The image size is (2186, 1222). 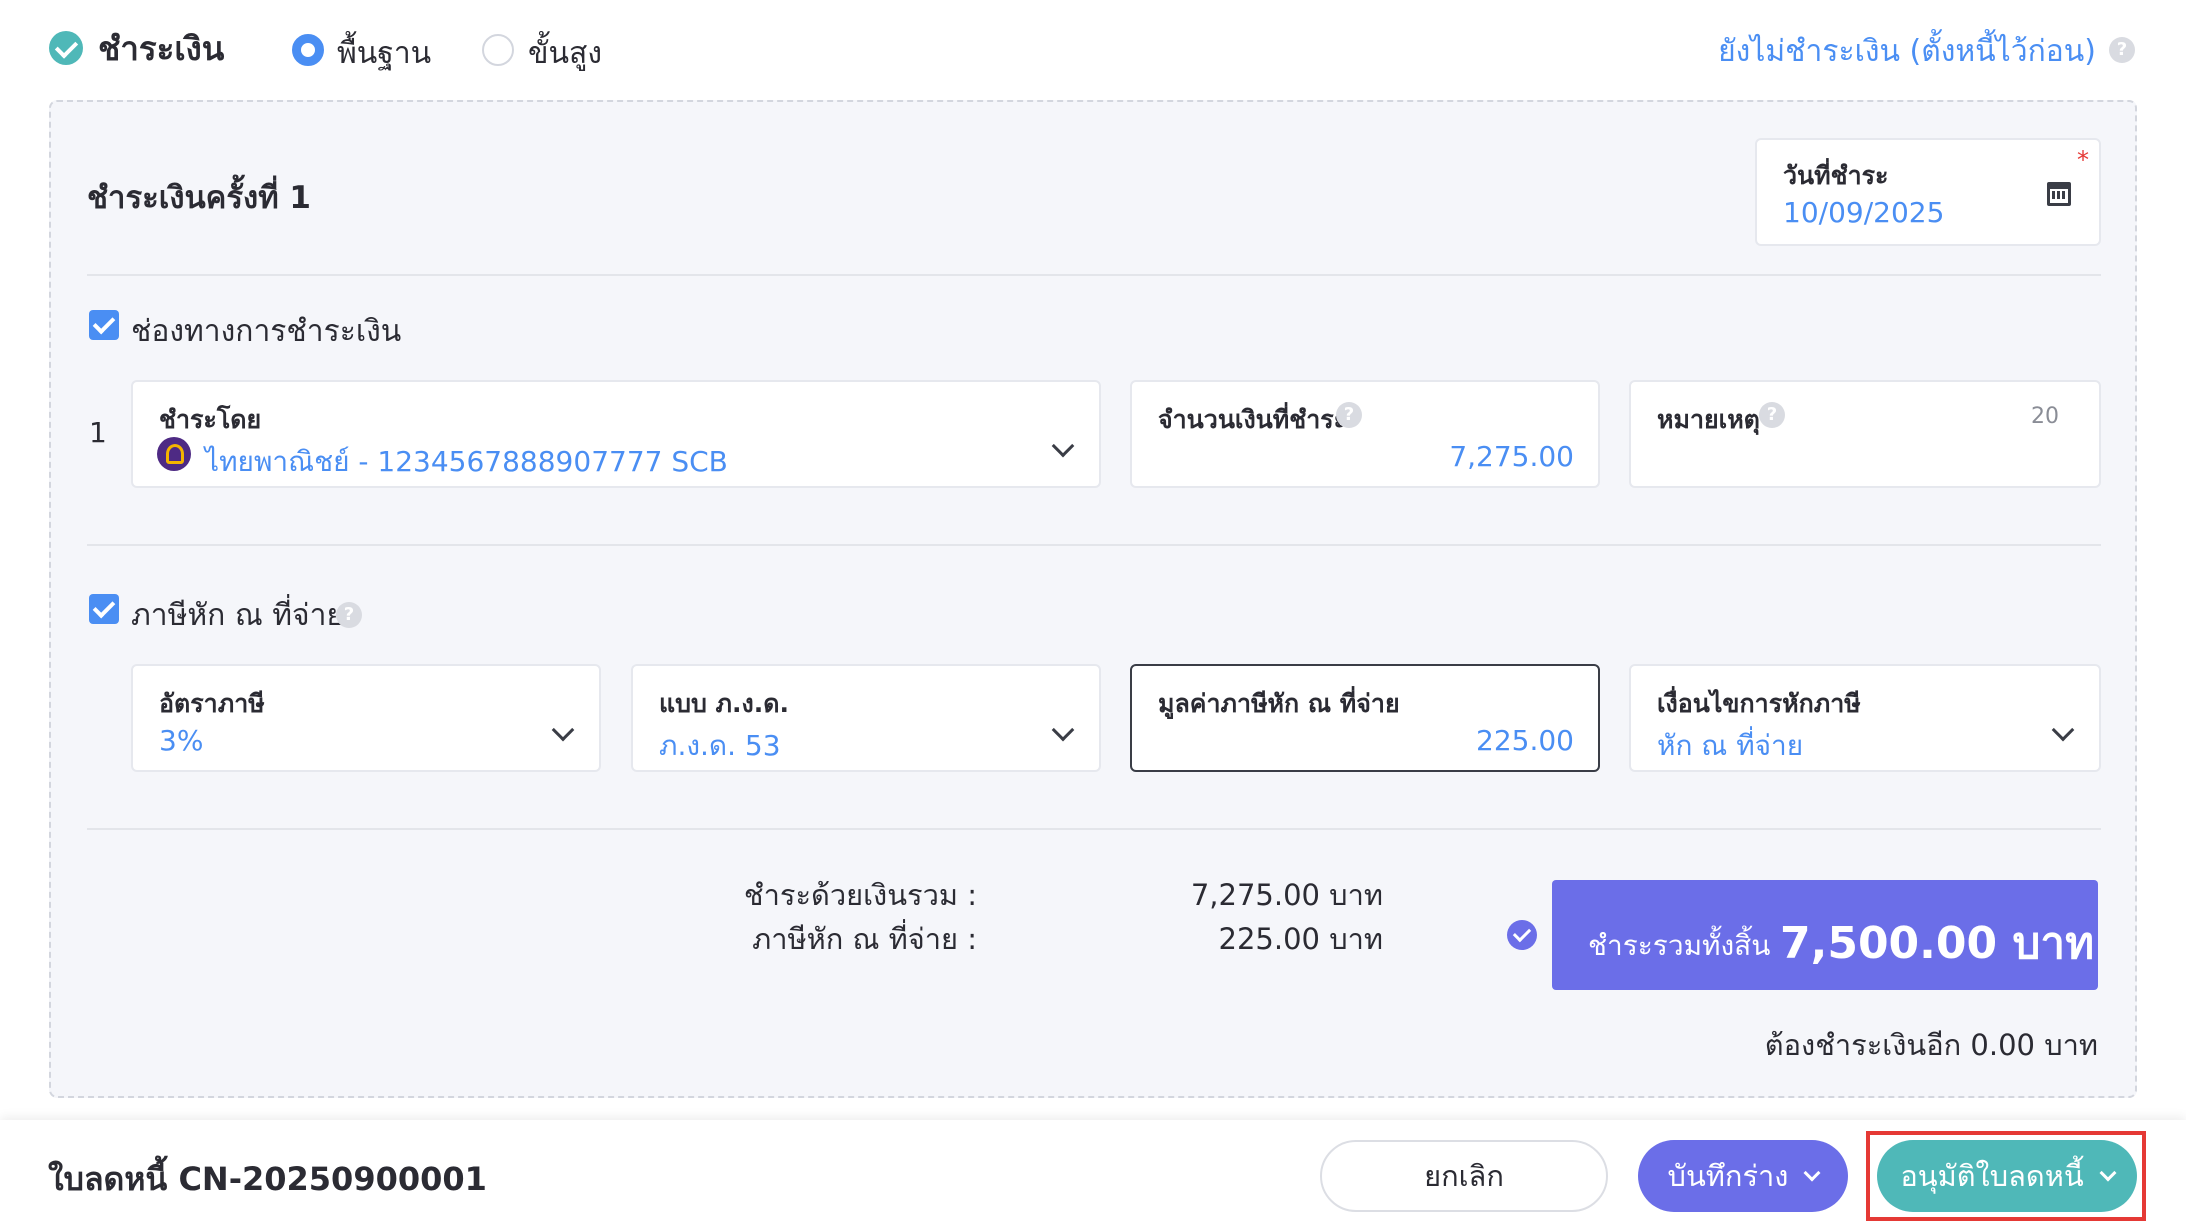 What do you see at coordinates (1365, 434) in the screenshot?
I see `amount-field: จำนวนเงินที่ชำระ ? 7,275.00` at bounding box center [1365, 434].